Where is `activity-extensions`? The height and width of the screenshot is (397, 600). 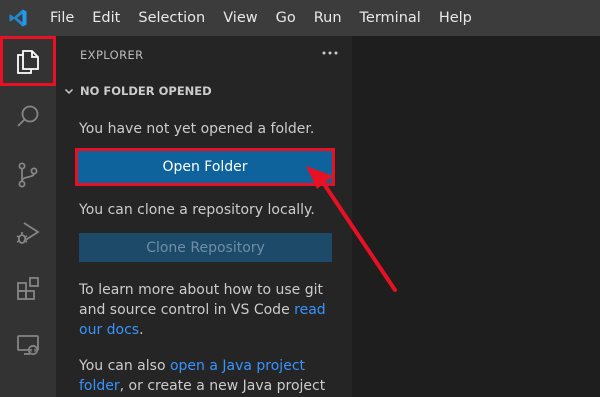
activity-extensions is located at coordinates (28, 289).